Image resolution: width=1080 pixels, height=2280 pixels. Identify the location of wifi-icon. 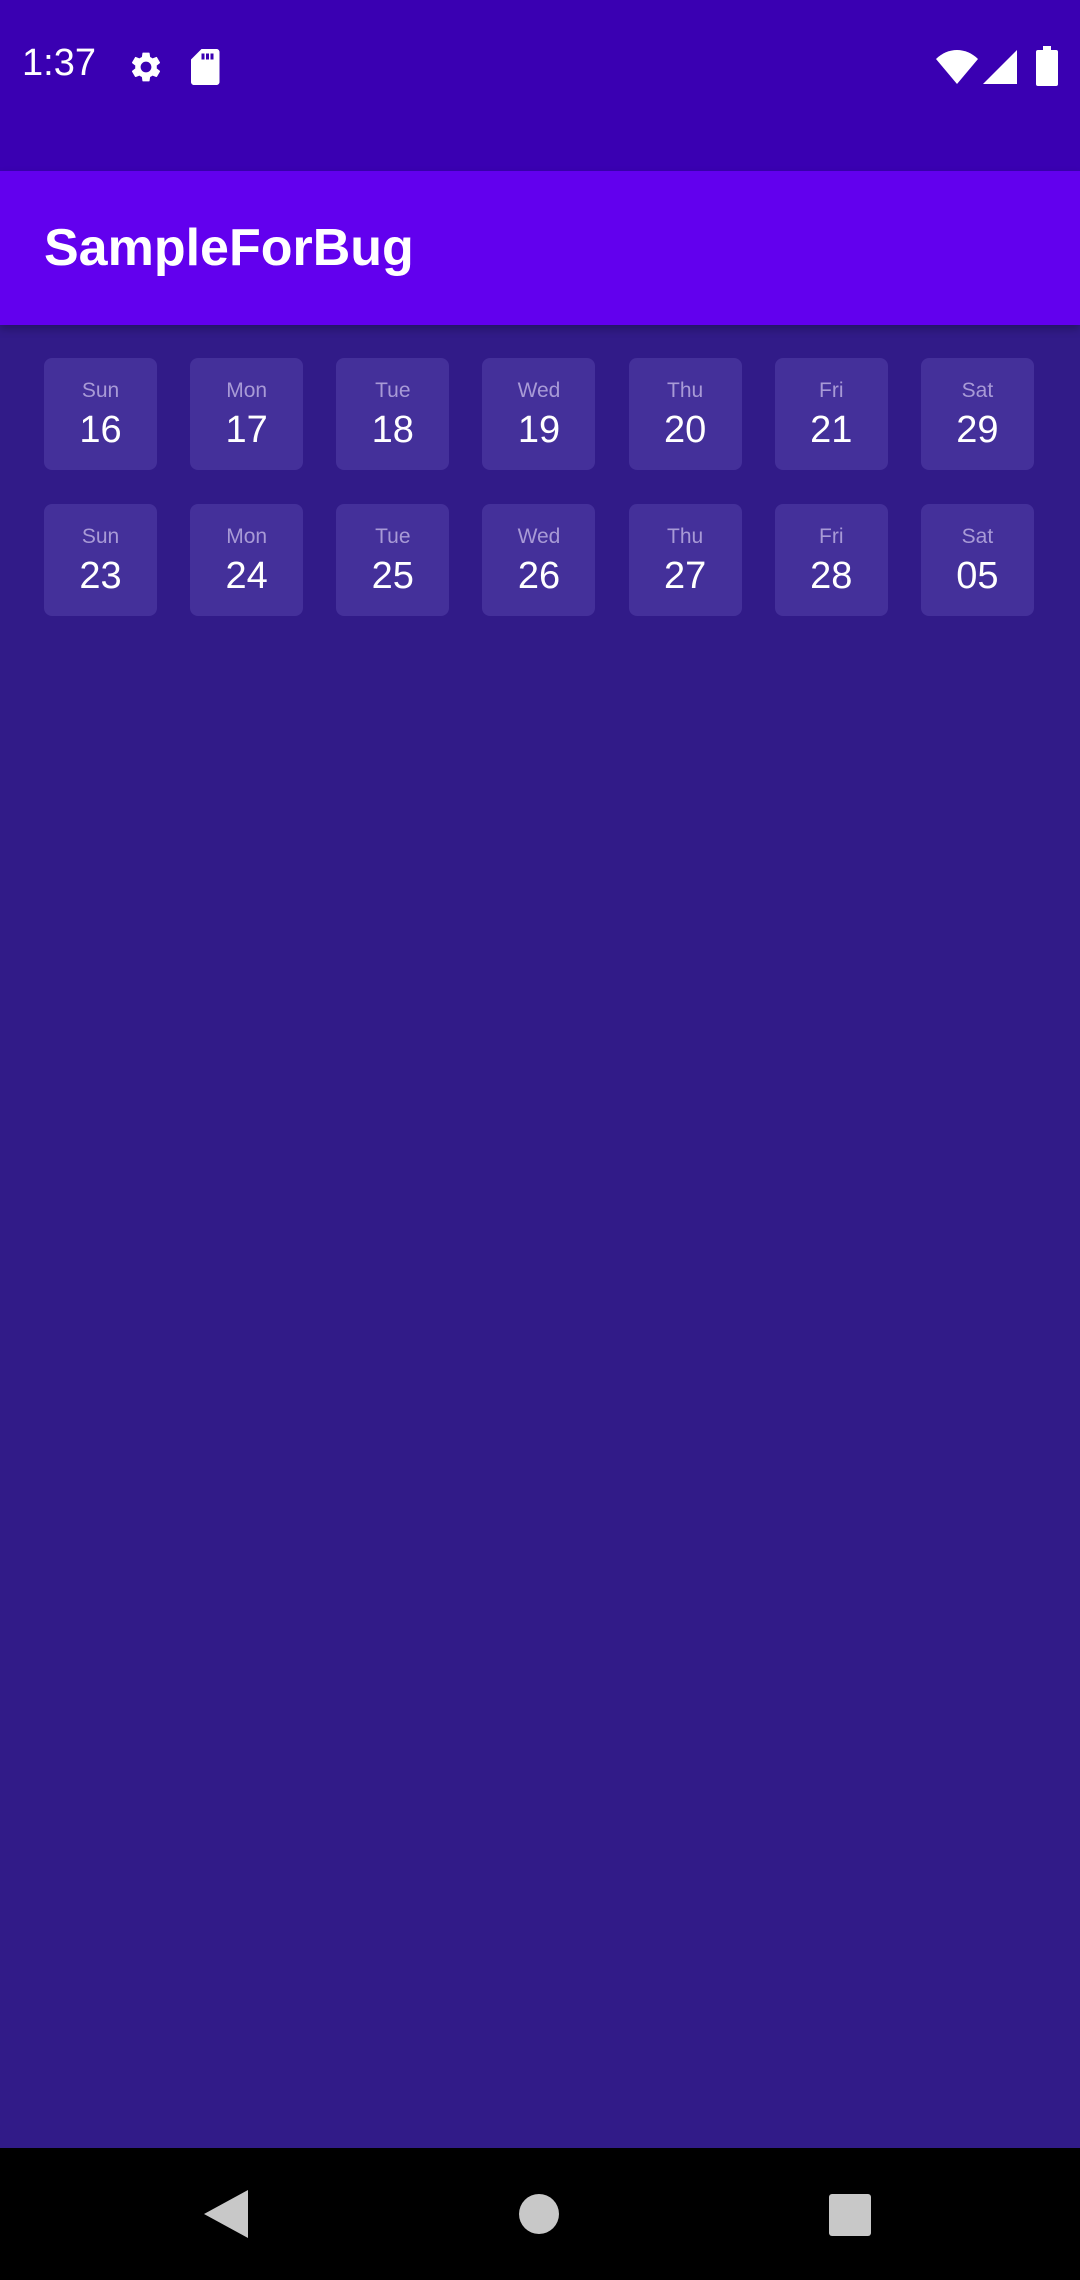
(957, 67).